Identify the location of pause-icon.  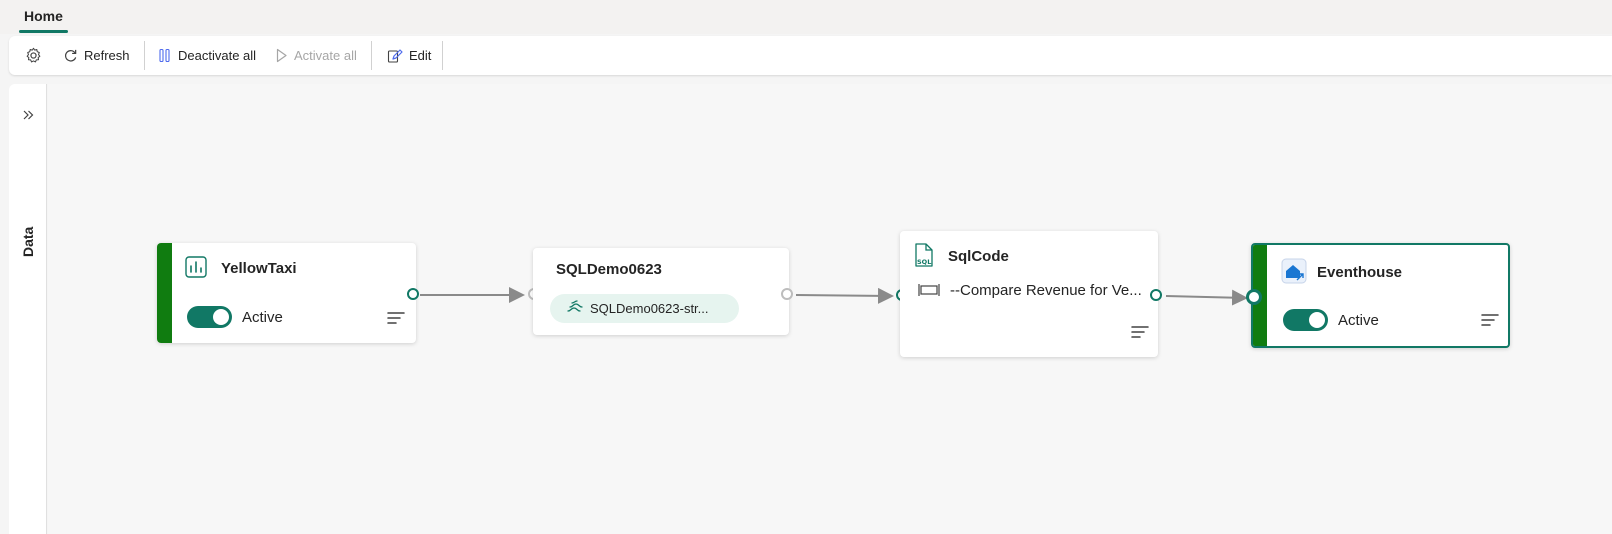
(165, 55).